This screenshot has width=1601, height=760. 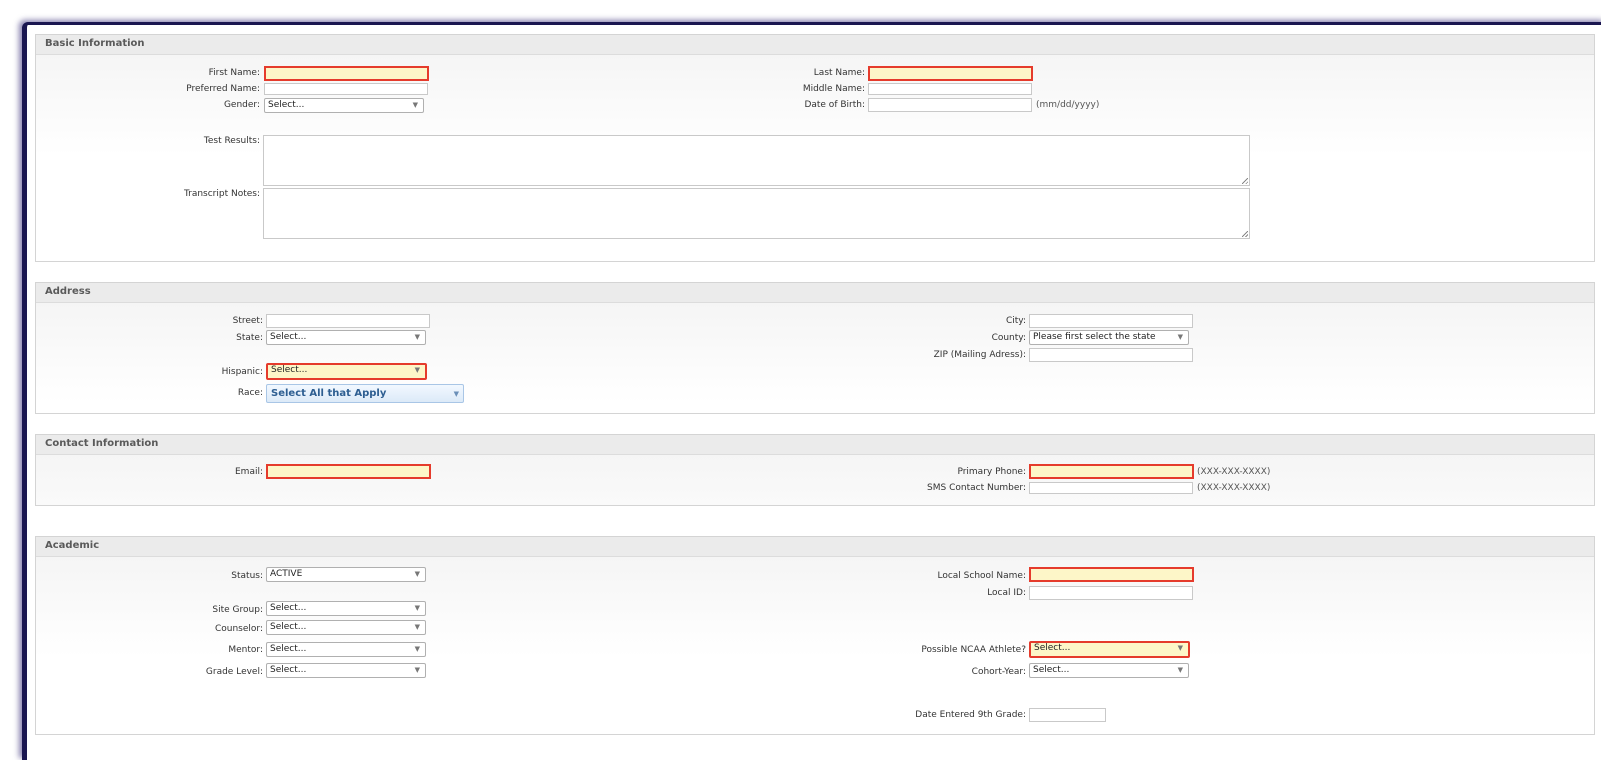 What do you see at coordinates (1234, 472) in the screenshot?
I see `phone-format-hint: (XXX-XXX-XXXX)` at bounding box center [1234, 472].